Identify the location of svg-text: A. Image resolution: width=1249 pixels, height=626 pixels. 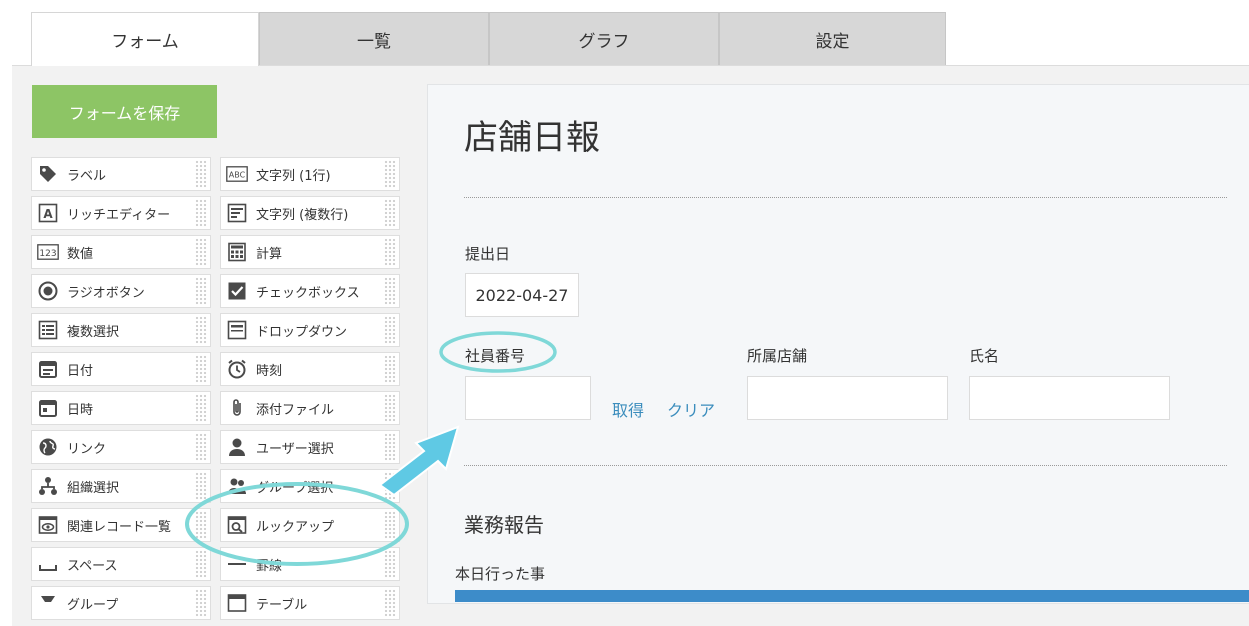
(48, 214).